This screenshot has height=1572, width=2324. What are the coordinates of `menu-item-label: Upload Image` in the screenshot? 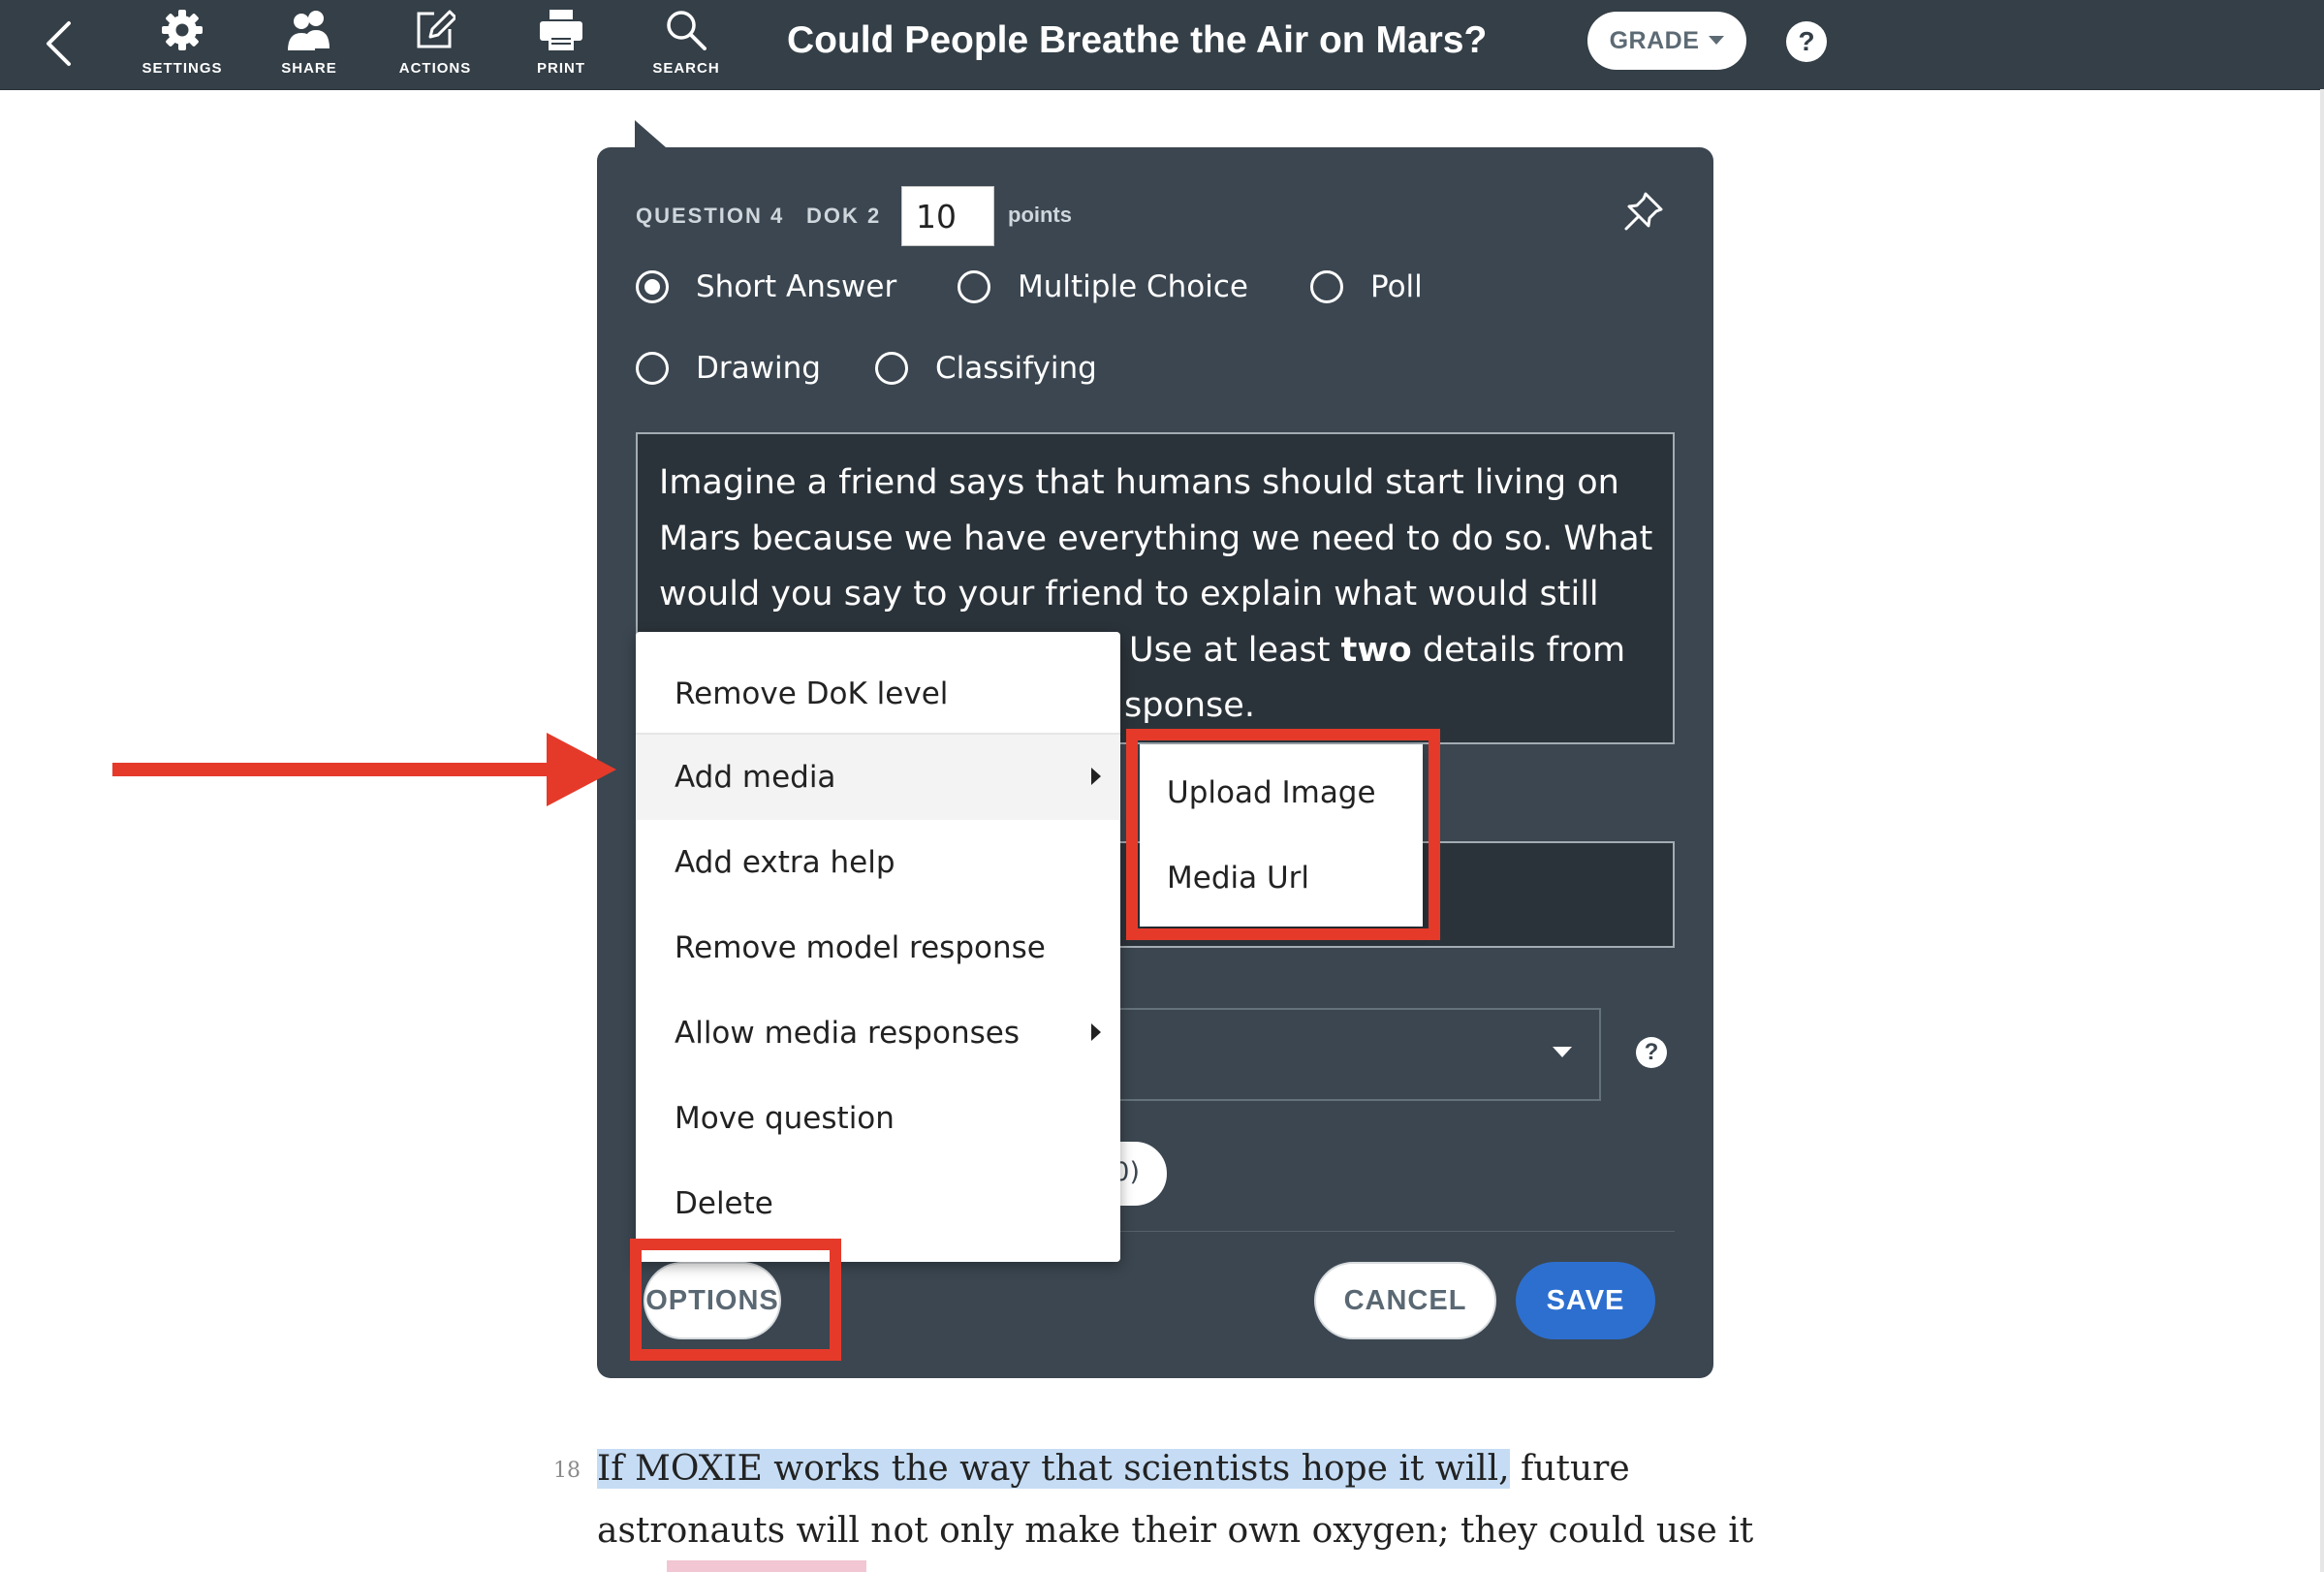 It's located at (1271, 793).